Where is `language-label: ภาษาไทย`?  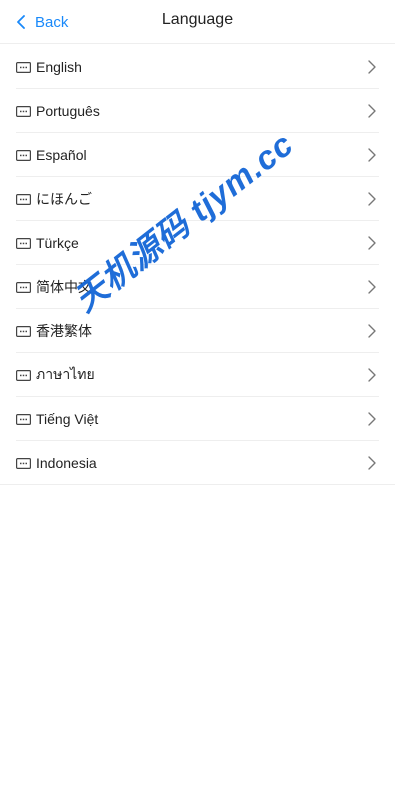 language-label: ภาษาไทย is located at coordinates (65, 374).